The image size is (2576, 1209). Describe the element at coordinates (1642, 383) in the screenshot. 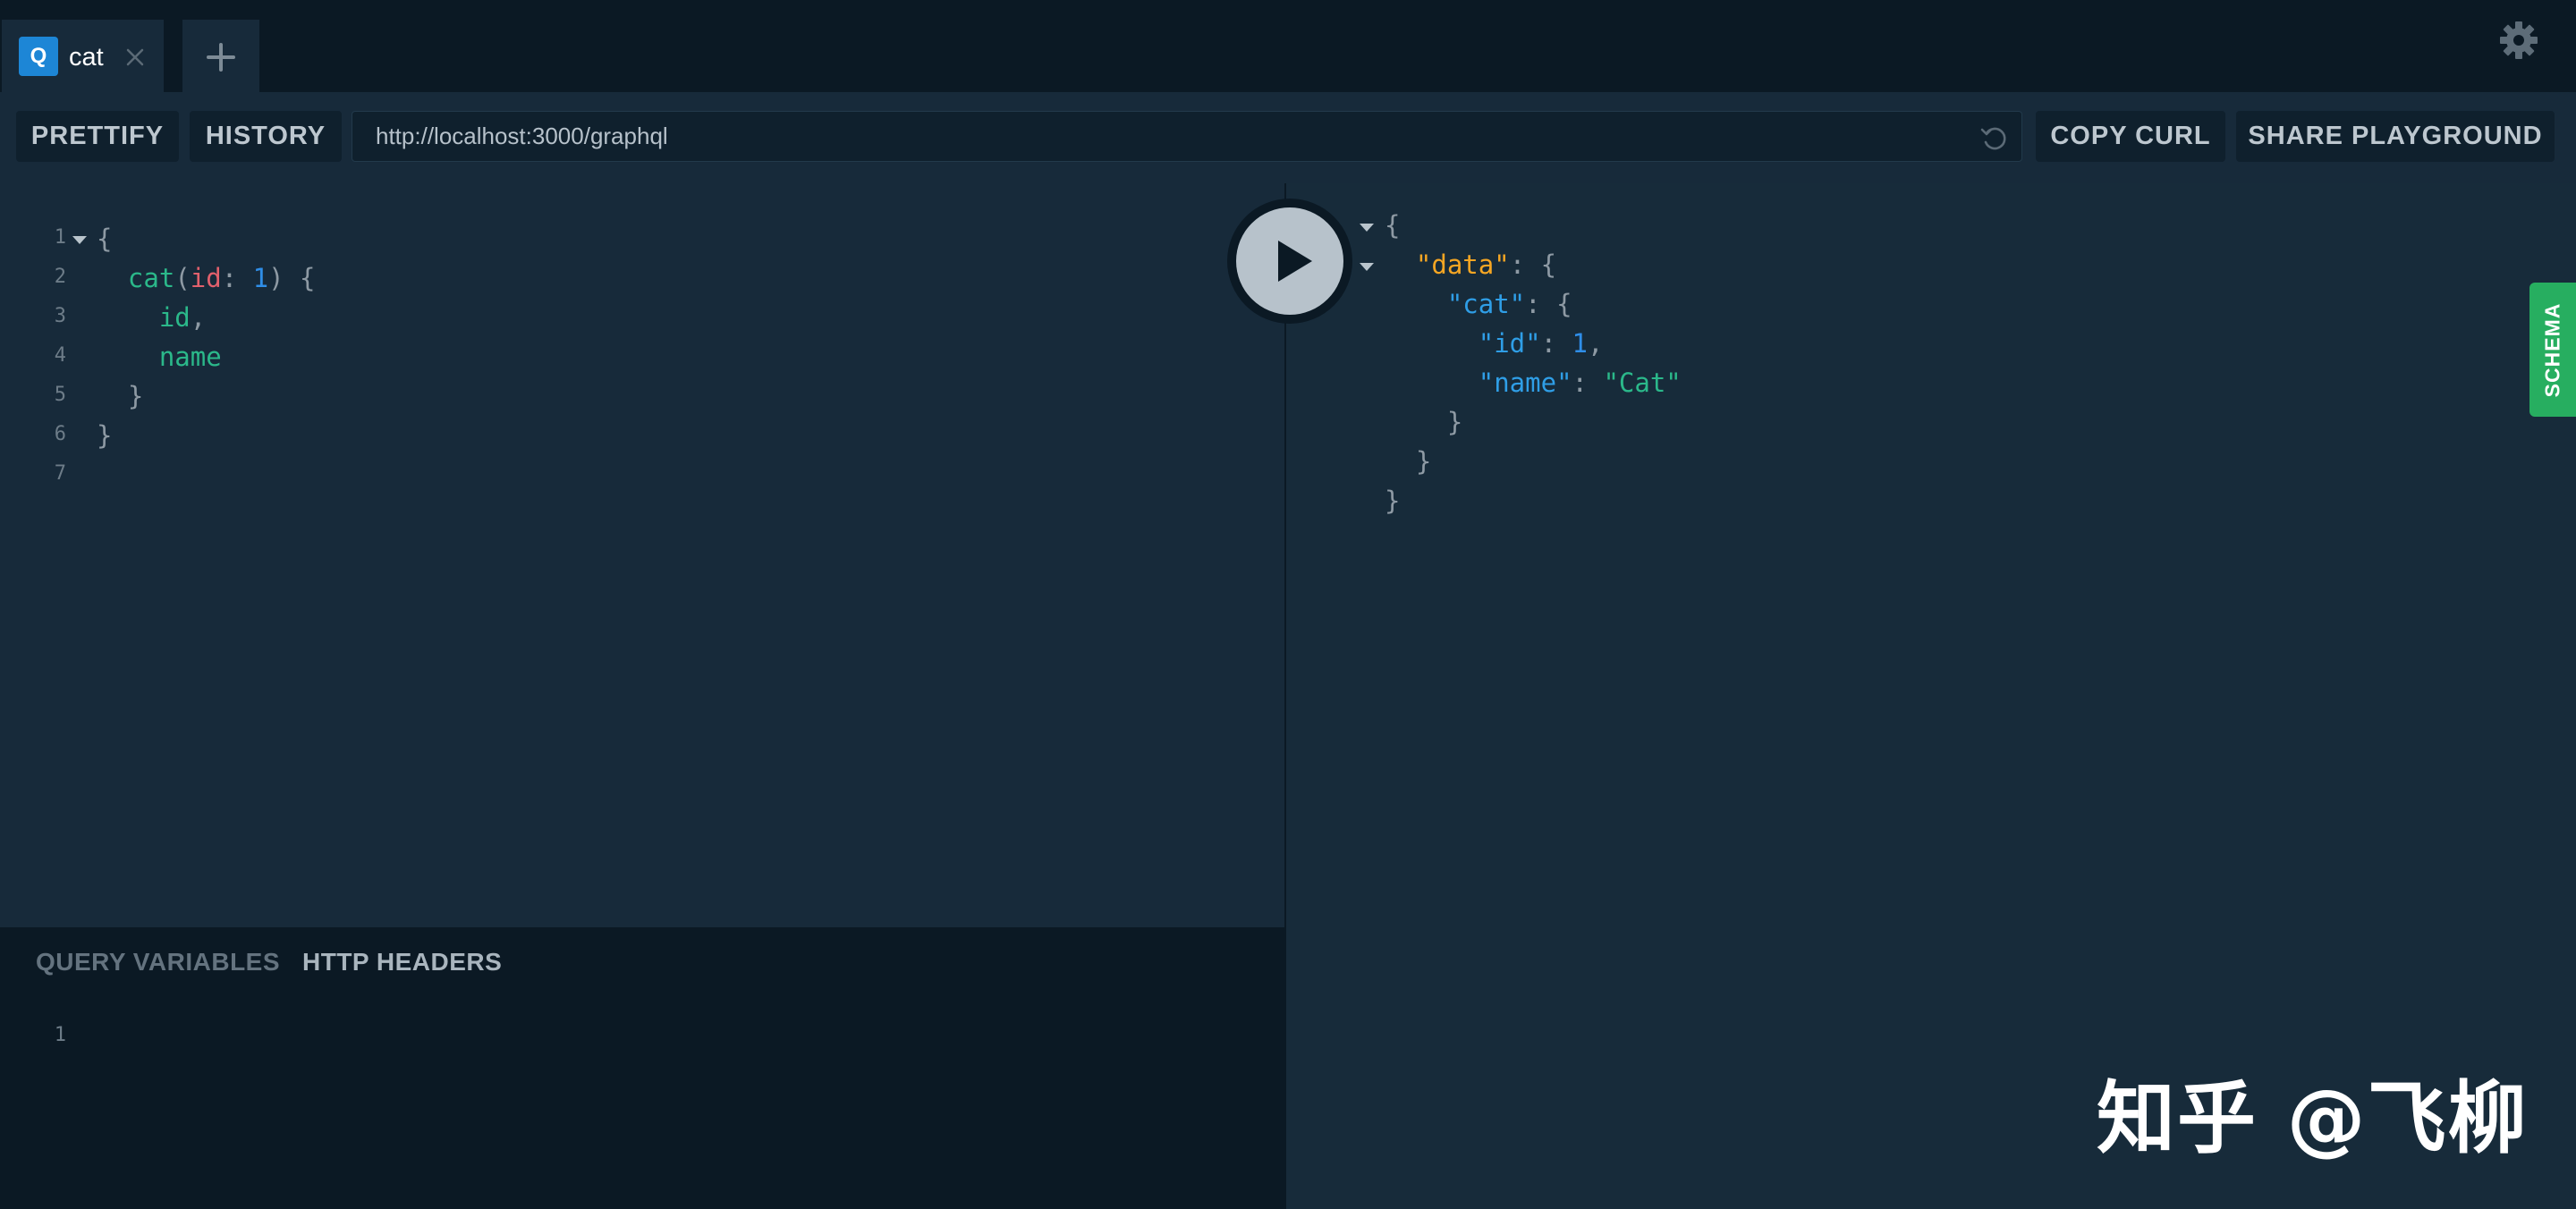

I see `result-token: "Cat"` at that location.